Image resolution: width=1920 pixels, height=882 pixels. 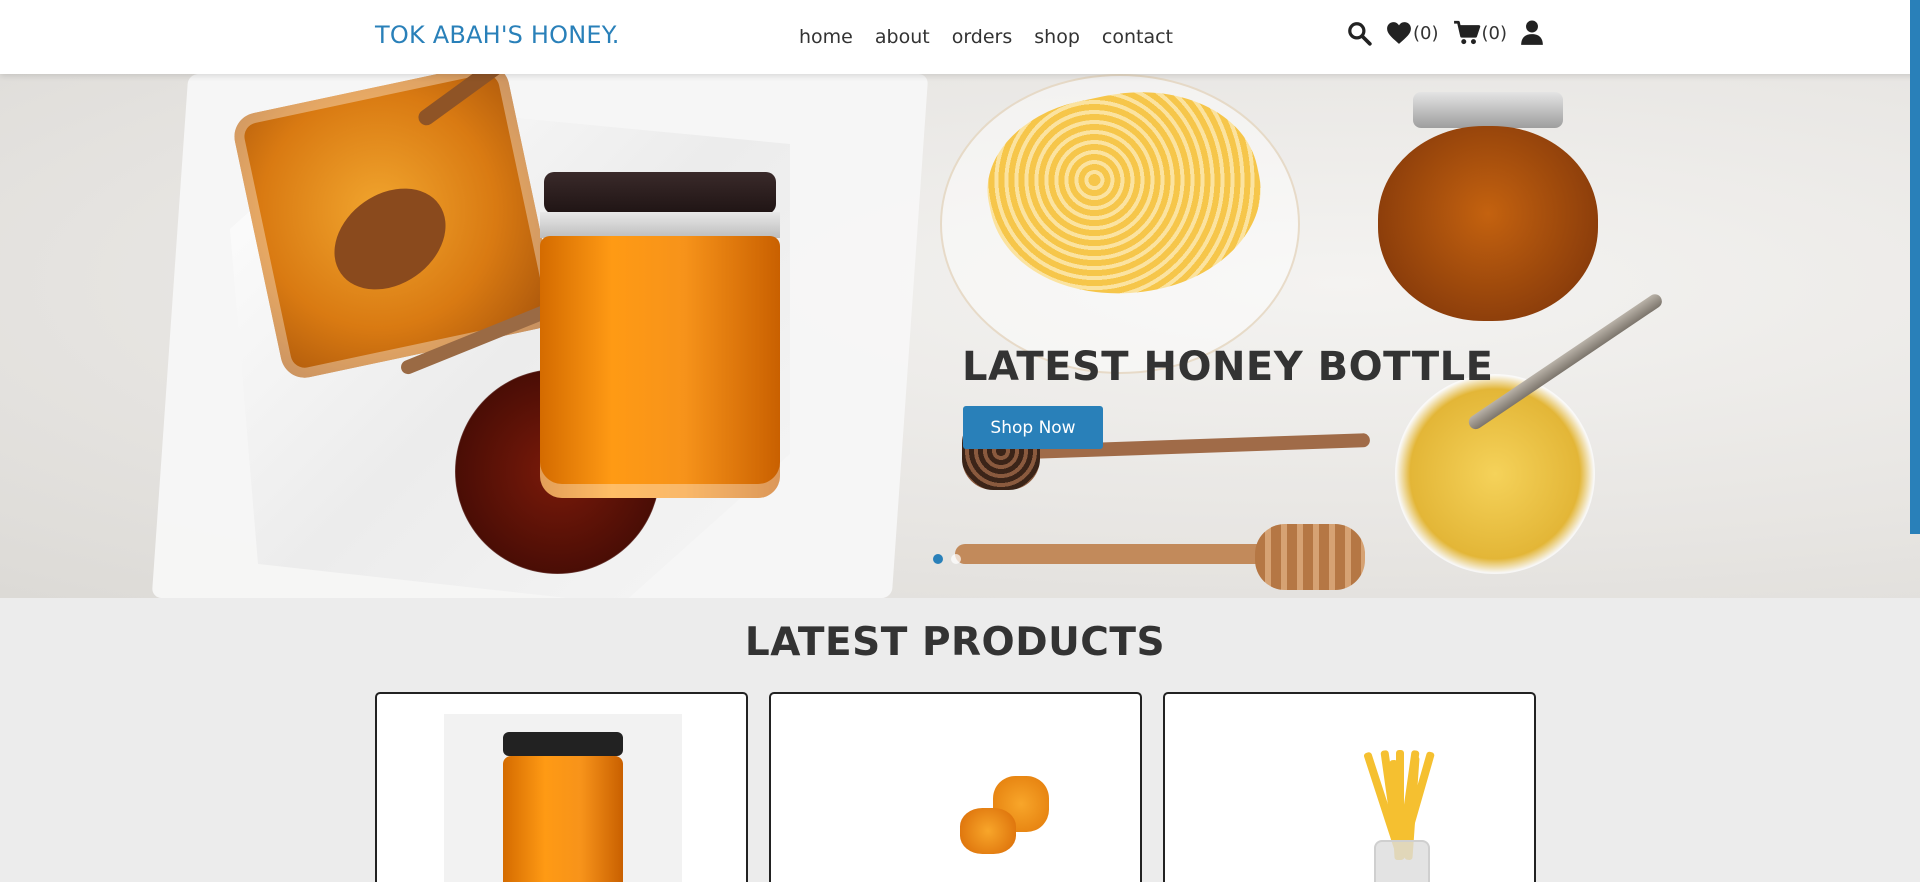 I want to click on hero-honey-jar, so click(x=660, y=337).